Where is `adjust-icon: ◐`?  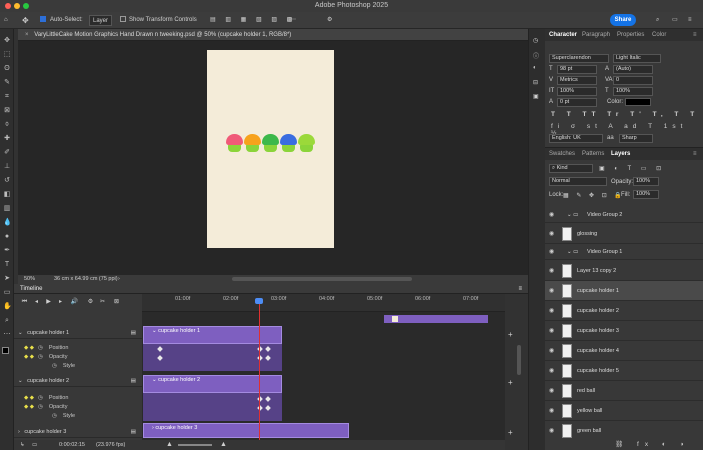
adjust-icon: ◐ is located at coordinates (535, 68).